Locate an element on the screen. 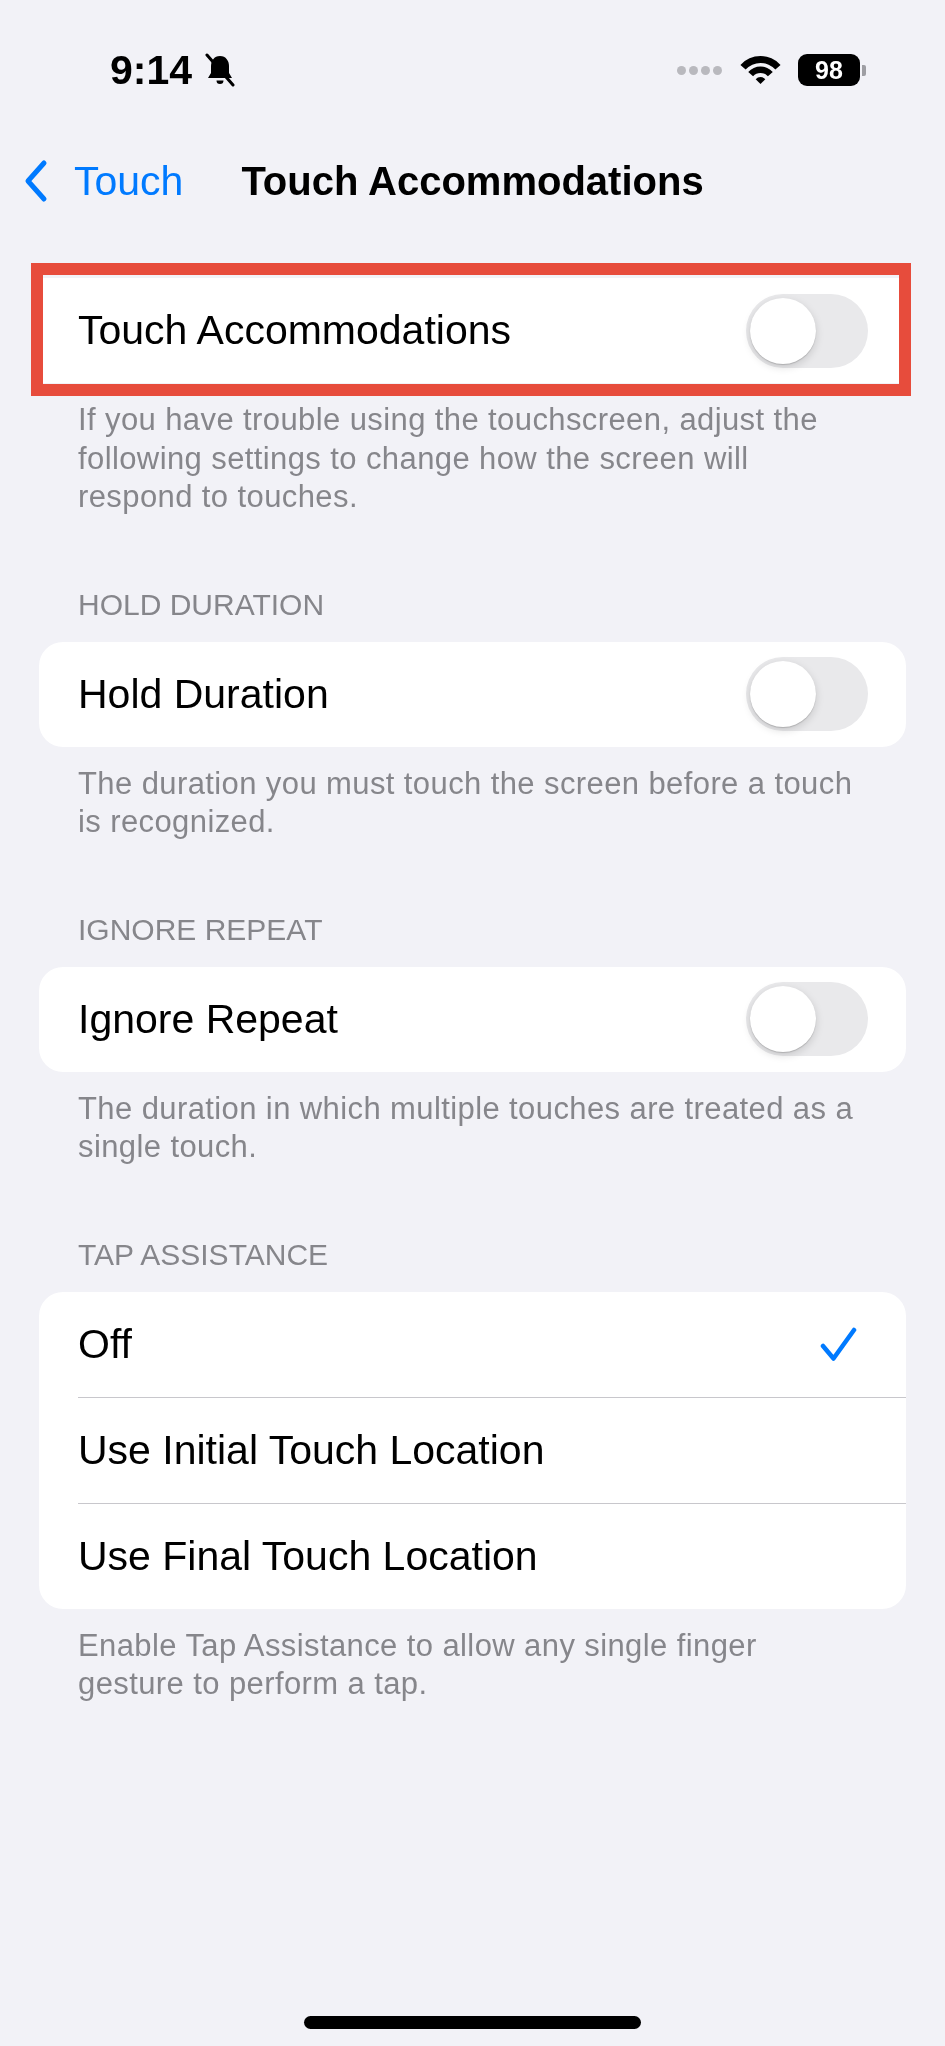 Image resolution: width=945 pixels, height=2046 pixels. section-footer: The duration in which multiple touches are treated as a single touch. is located at coordinates (469, 1128).